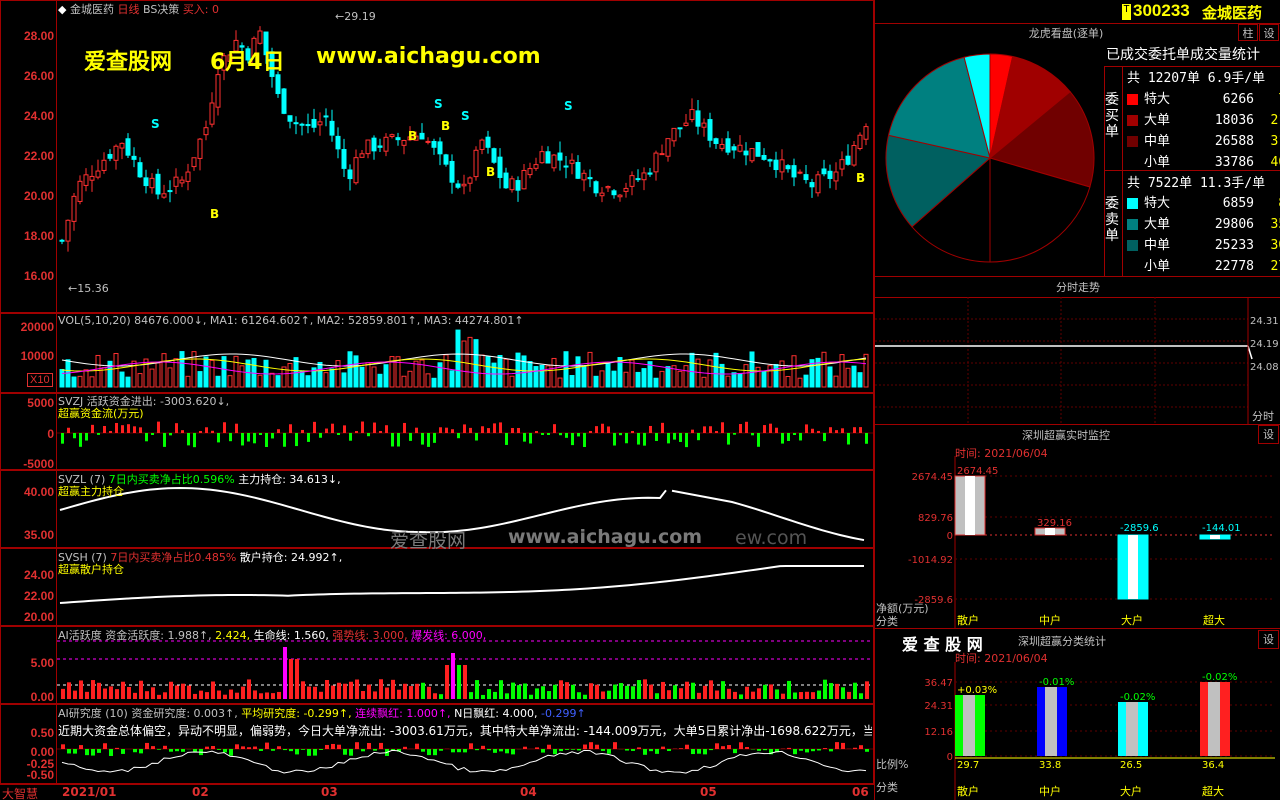 The image size is (1280, 800). What do you see at coordinates (938, 732) in the screenshot?
I see `class-axis-label: 12.16` at bounding box center [938, 732].